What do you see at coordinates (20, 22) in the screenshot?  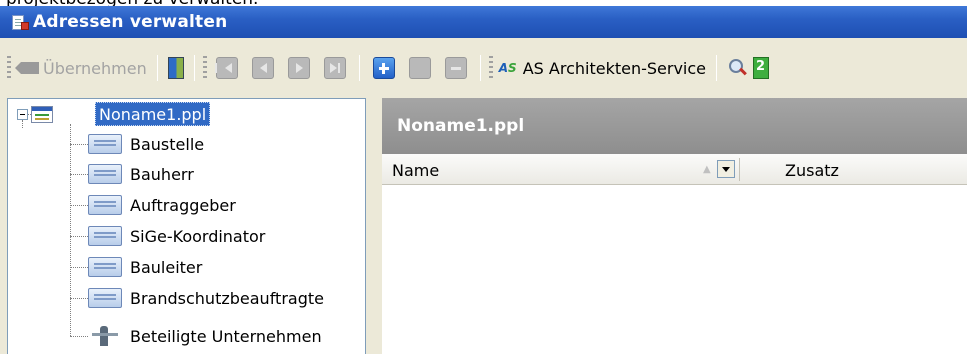 I see `address-book-icon` at bounding box center [20, 22].